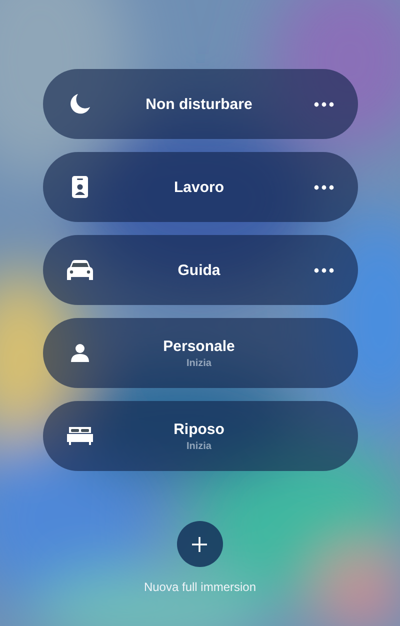  Describe the element at coordinates (199, 429) in the screenshot. I see `focus-mode-name: Riposo` at that location.